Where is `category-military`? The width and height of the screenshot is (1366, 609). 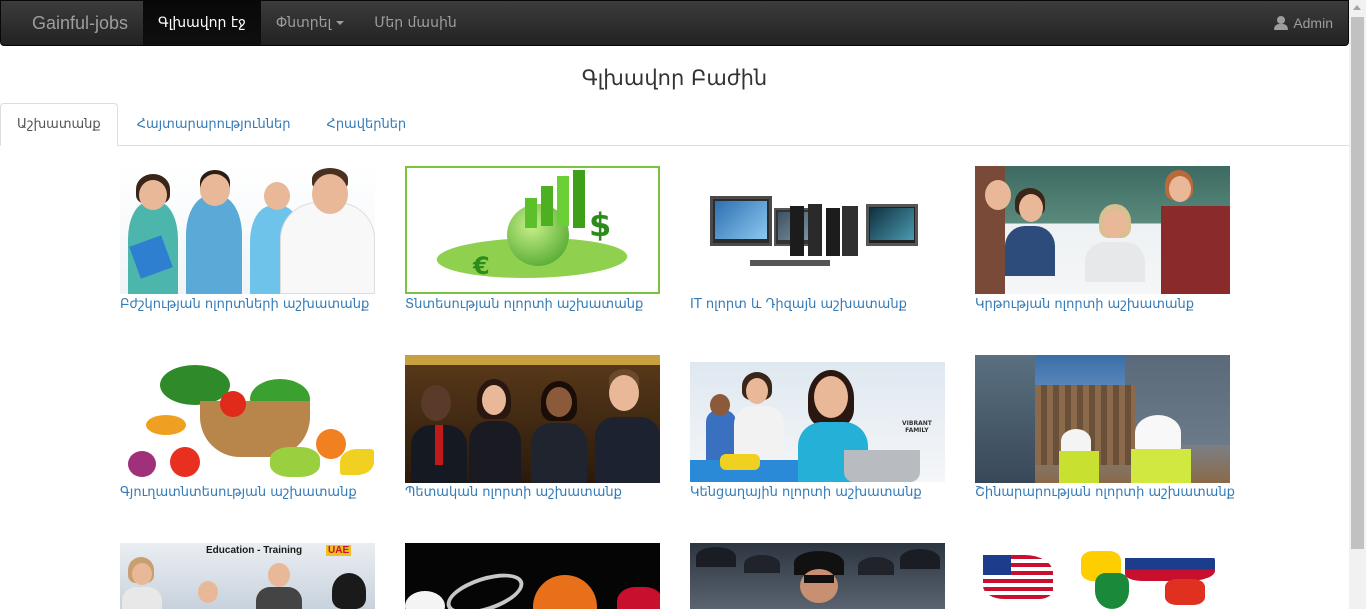 category-military is located at coordinates (817, 576).